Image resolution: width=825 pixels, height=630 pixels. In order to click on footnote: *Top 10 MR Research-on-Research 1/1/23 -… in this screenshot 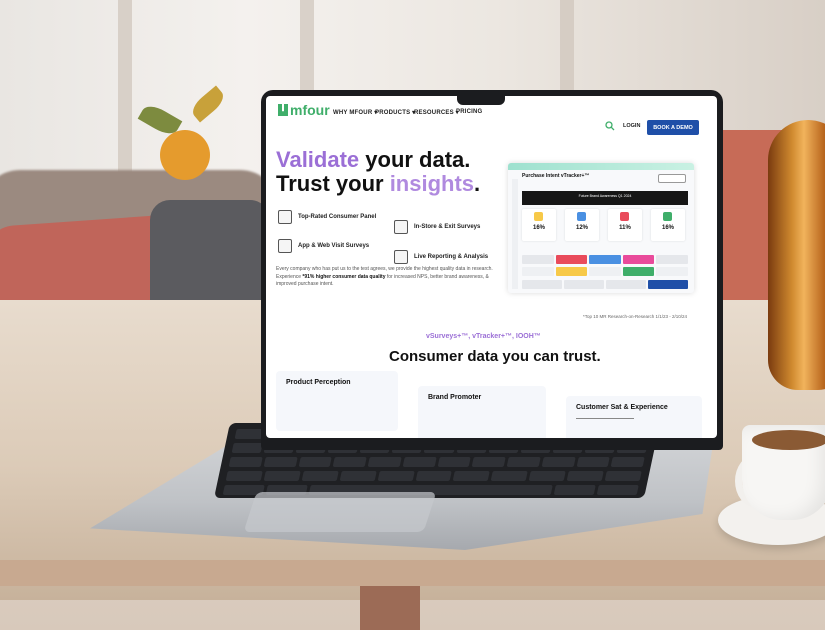, I will do `click(635, 316)`.